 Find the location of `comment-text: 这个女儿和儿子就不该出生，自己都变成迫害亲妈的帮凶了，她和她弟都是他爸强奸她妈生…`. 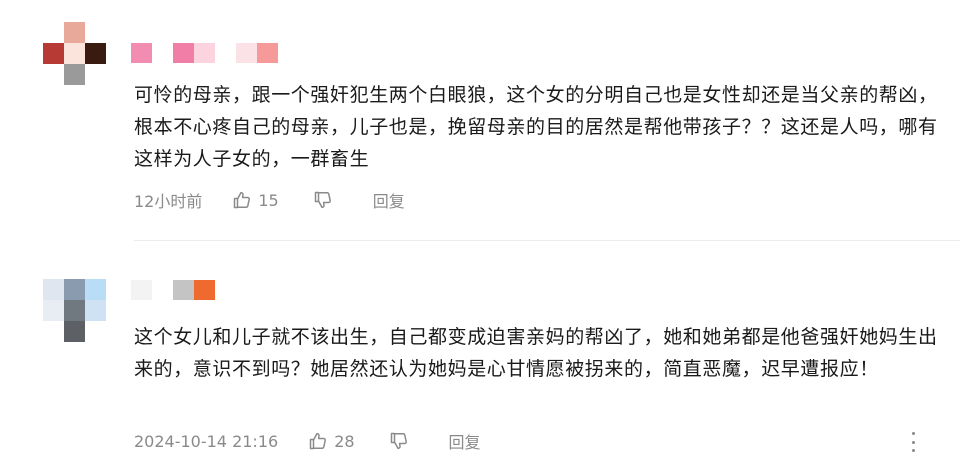

comment-text: 这个女儿和儿子就不该出生，自己都变成迫害亲妈的帮凶了，她和她弟都是他爸强奸她妈生… is located at coordinates (536, 353).